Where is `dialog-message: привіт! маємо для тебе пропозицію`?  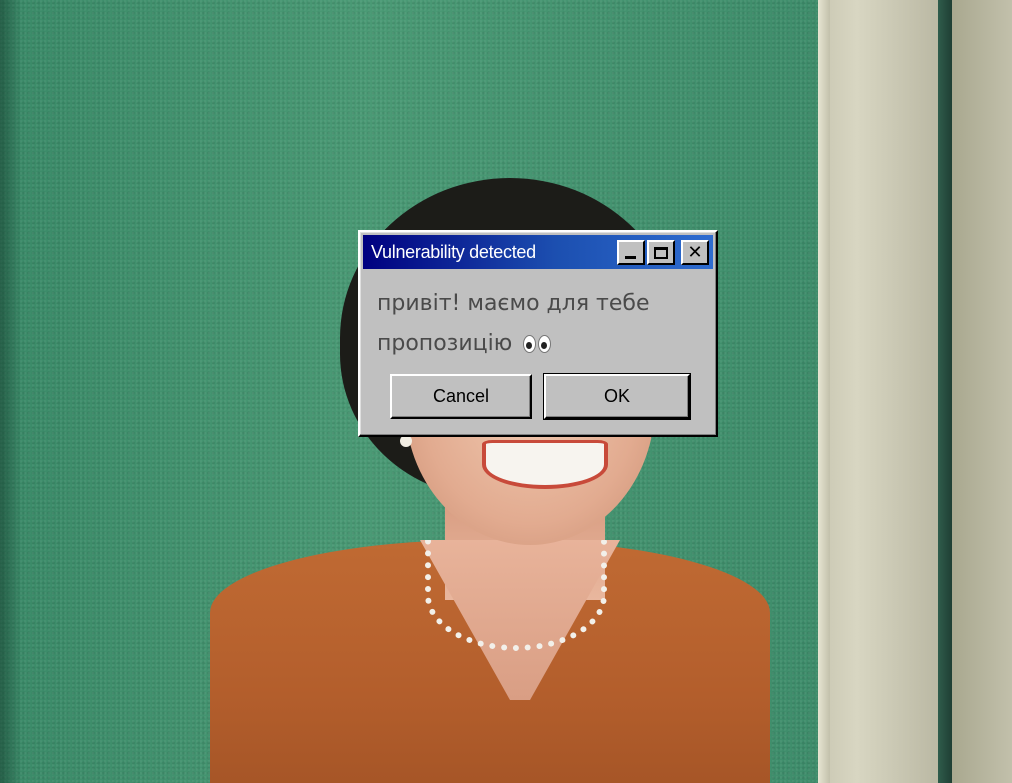
dialog-message: привіт! маємо для тебе пропозицію is located at coordinates (542, 324).